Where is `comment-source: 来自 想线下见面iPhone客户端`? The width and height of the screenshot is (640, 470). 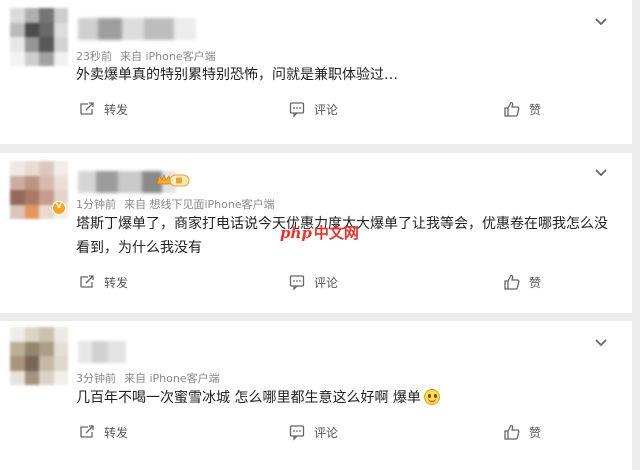
comment-source: 来自 想线下见面iPhone客户端 is located at coordinates (199, 204).